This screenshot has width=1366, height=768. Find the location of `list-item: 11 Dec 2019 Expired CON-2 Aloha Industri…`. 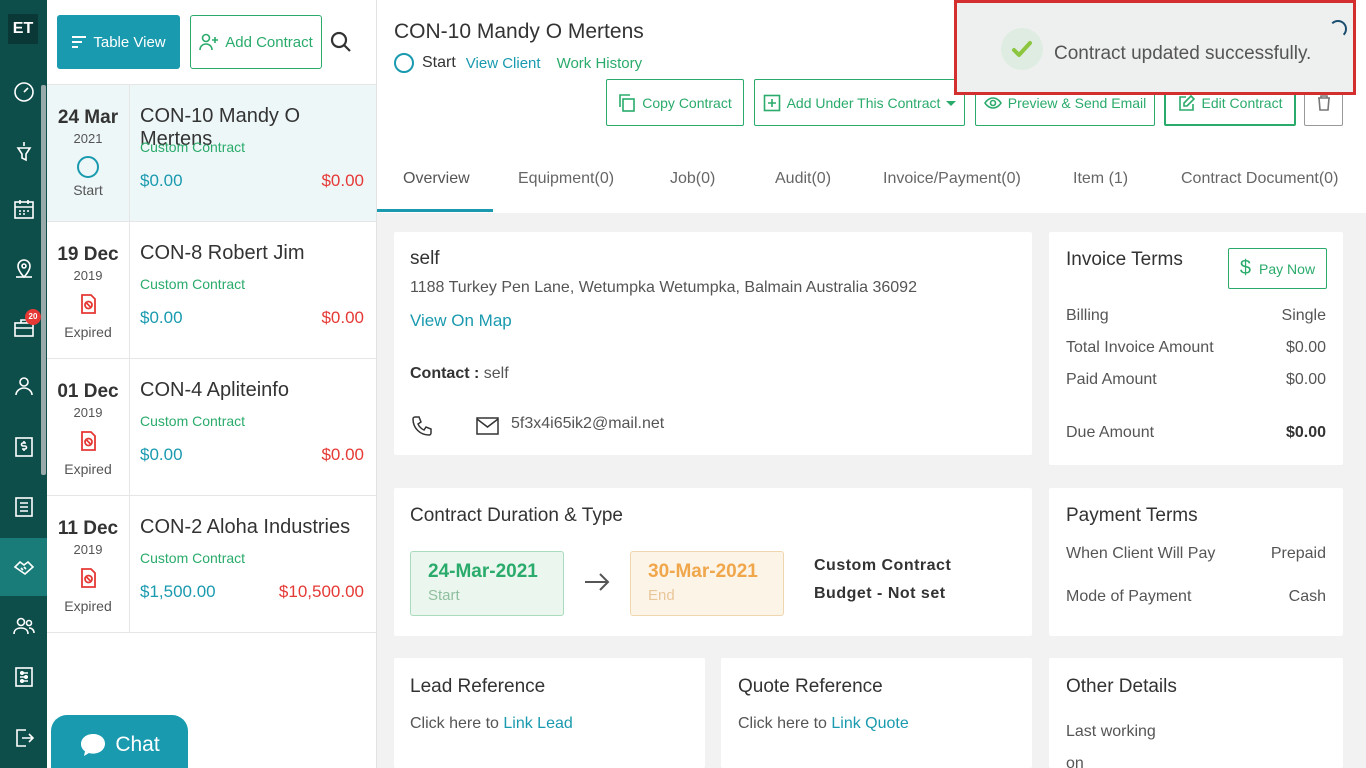

list-item: 11 Dec 2019 Expired CON-2 Aloha Industri… is located at coordinates (211, 564).